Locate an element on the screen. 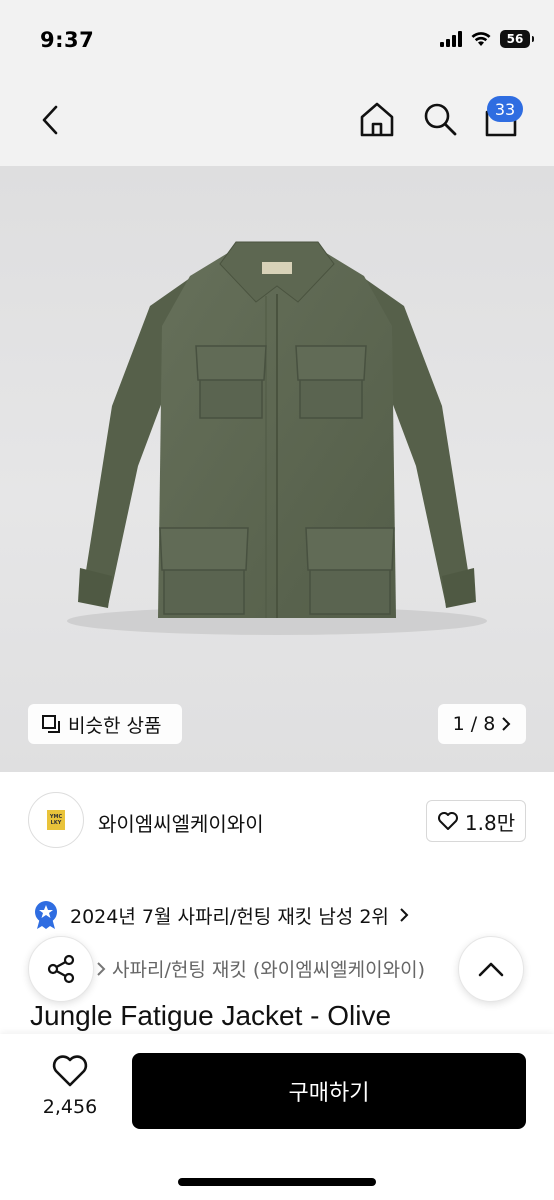 This screenshot has width=554, height=1200. similar-products-button: 비슷한 상품 is located at coordinates (105, 724).